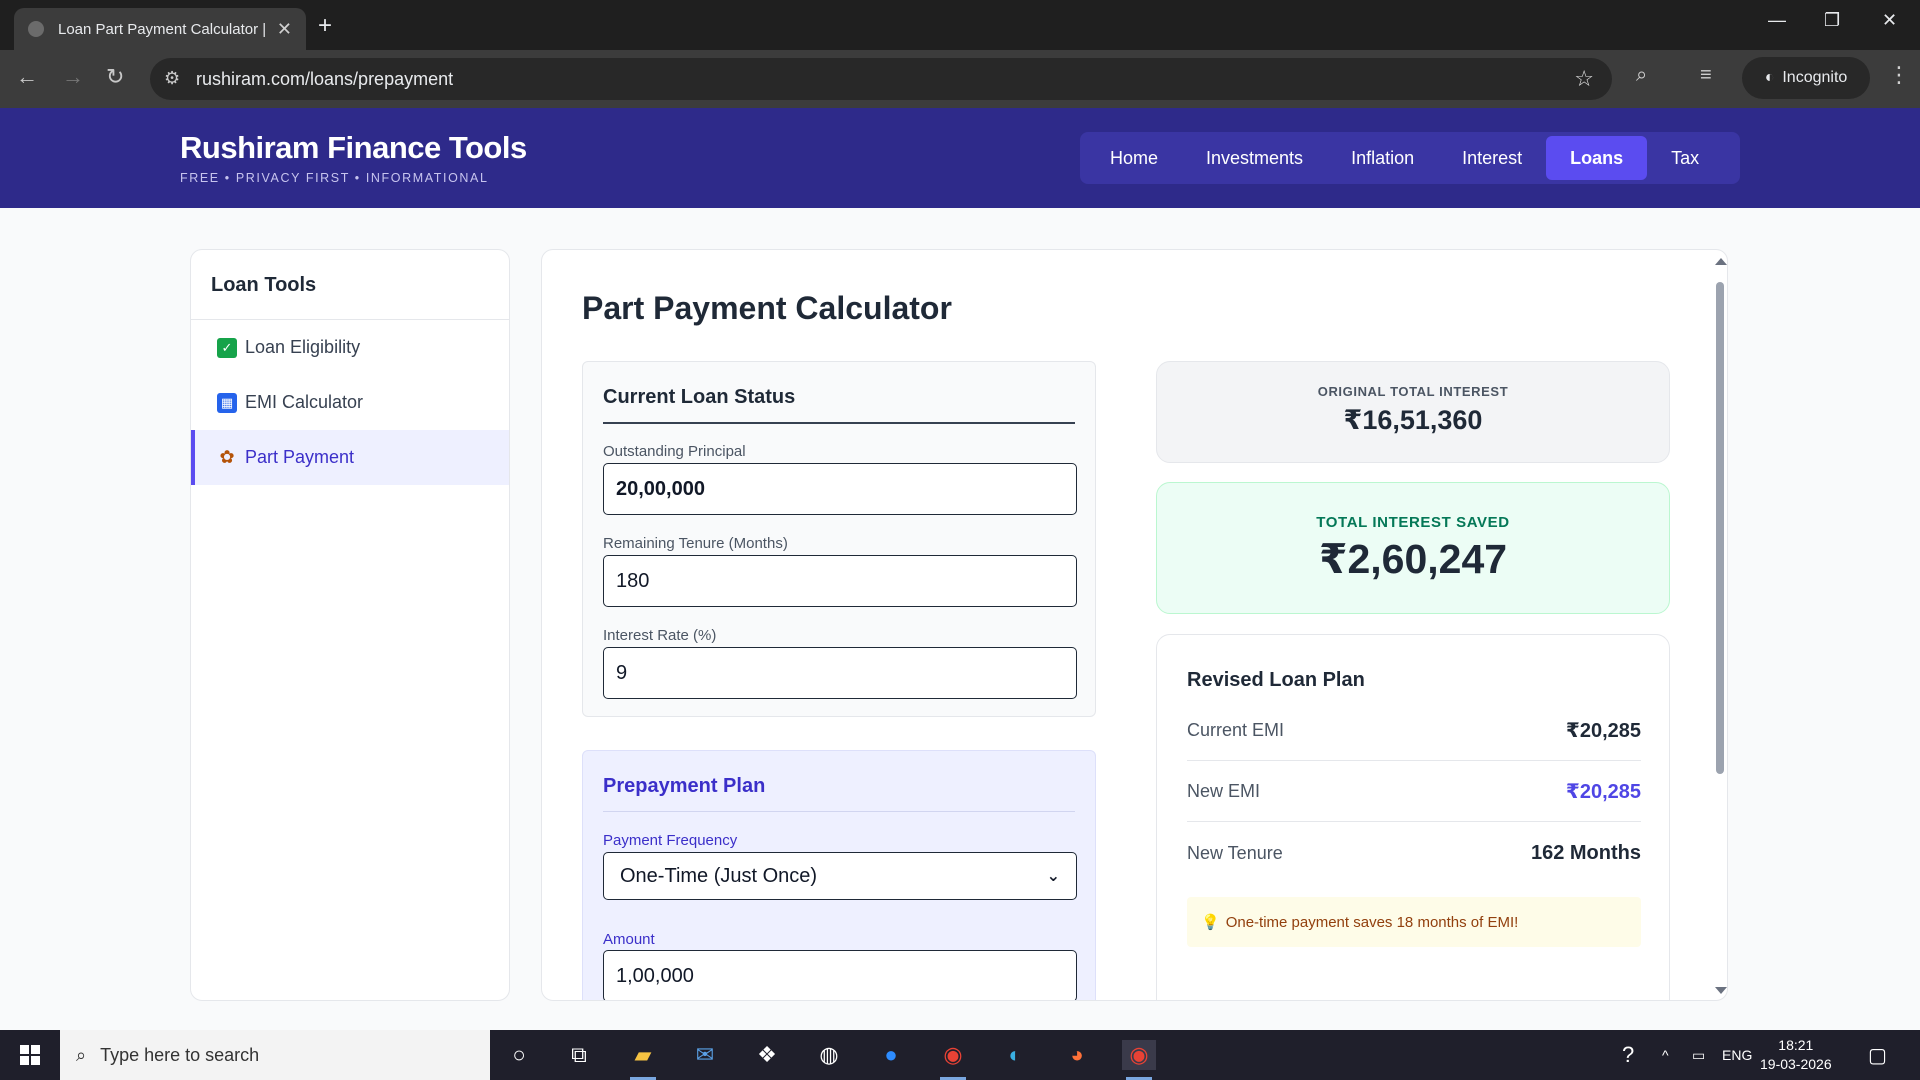  Describe the element at coordinates (881, 79) in the screenshot. I see `address-bar: ⚙ rushiram.com/loans/prepayment ☆` at that location.